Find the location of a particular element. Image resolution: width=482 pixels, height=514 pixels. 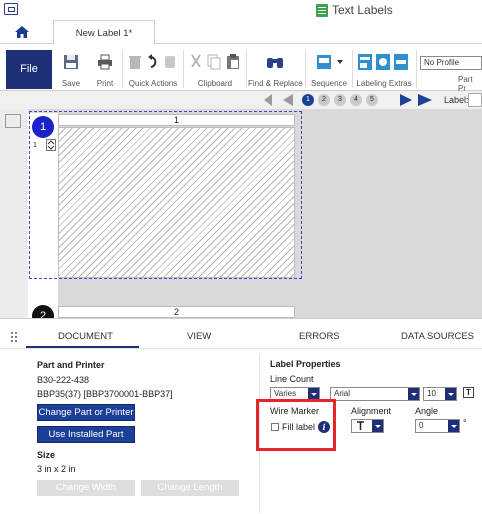

tab-document: DOCUMENT is located at coordinates (85, 336).